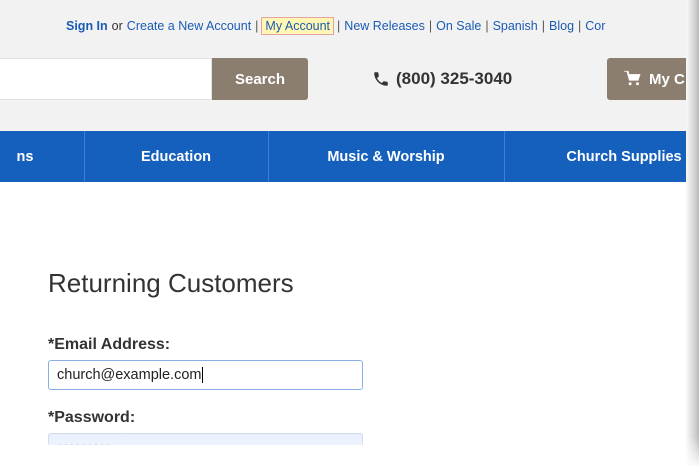 The image size is (699, 466). I want to click on phone-text: (800) 325-3040, so click(454, 78).